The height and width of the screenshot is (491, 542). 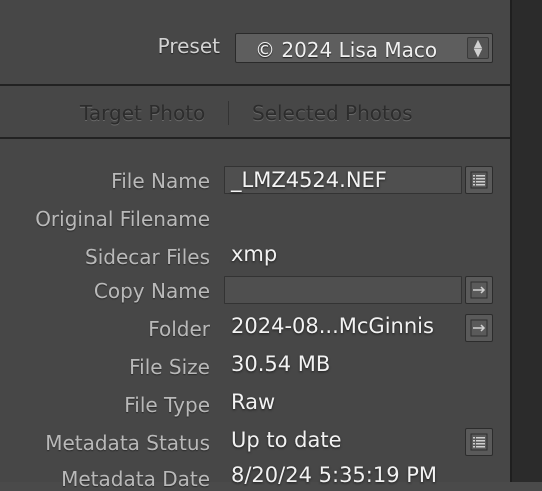 I want to click on folder-go-button, so click(x=479, y=328).